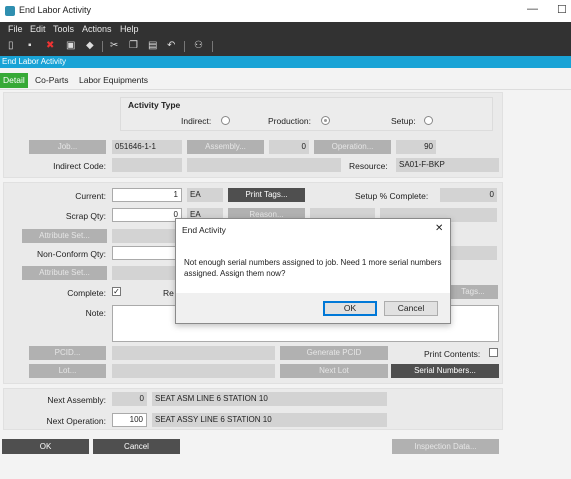  I want to click on indirect-code-field, so click(147, 165).